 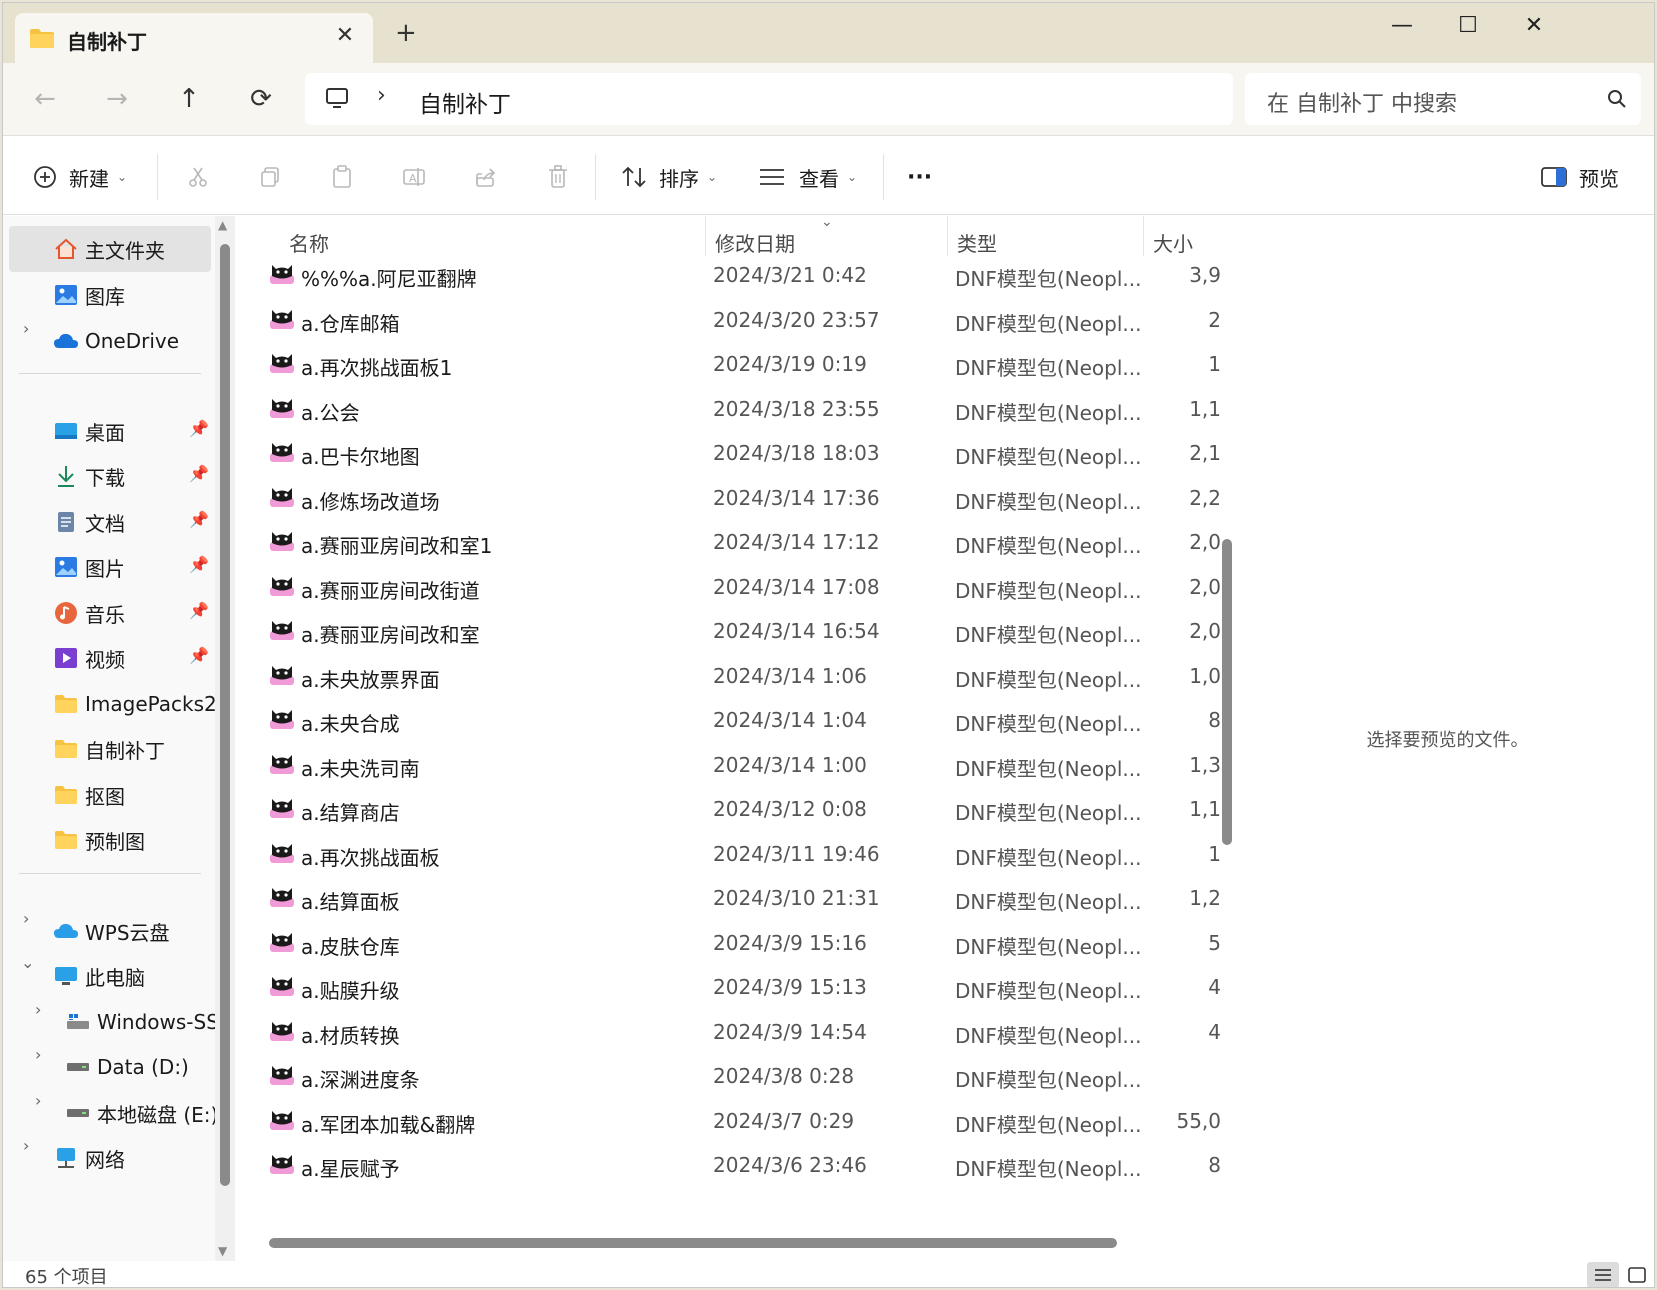 What do you see at coordinates (732, 1165) in the screenshot?
I see `file-row: a.星辰赋予 2024/3/6 23:46 DNF模型包(Neopl... 8` at bounding box center [732, 1165].